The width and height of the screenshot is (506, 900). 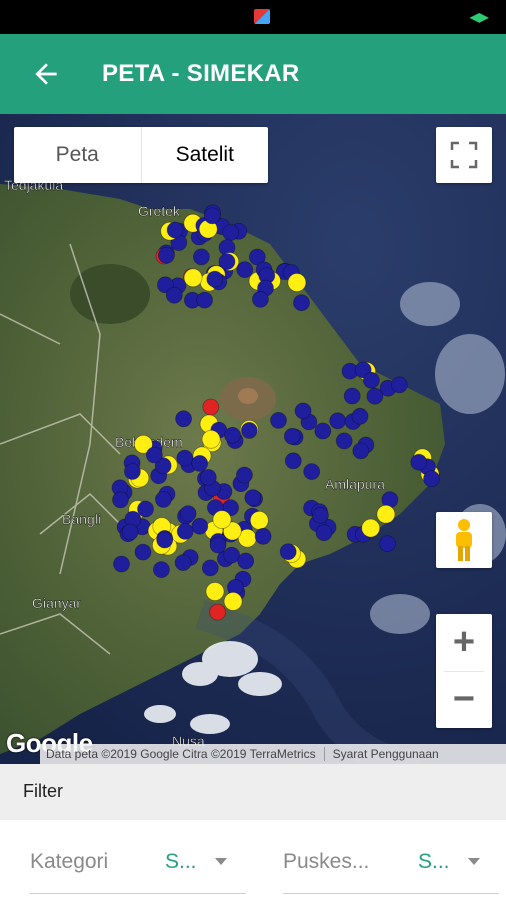 What do you see at coordinates (324, 754) in the screenshot?
I see `attribution-divider` at bounding box center [324, 754].